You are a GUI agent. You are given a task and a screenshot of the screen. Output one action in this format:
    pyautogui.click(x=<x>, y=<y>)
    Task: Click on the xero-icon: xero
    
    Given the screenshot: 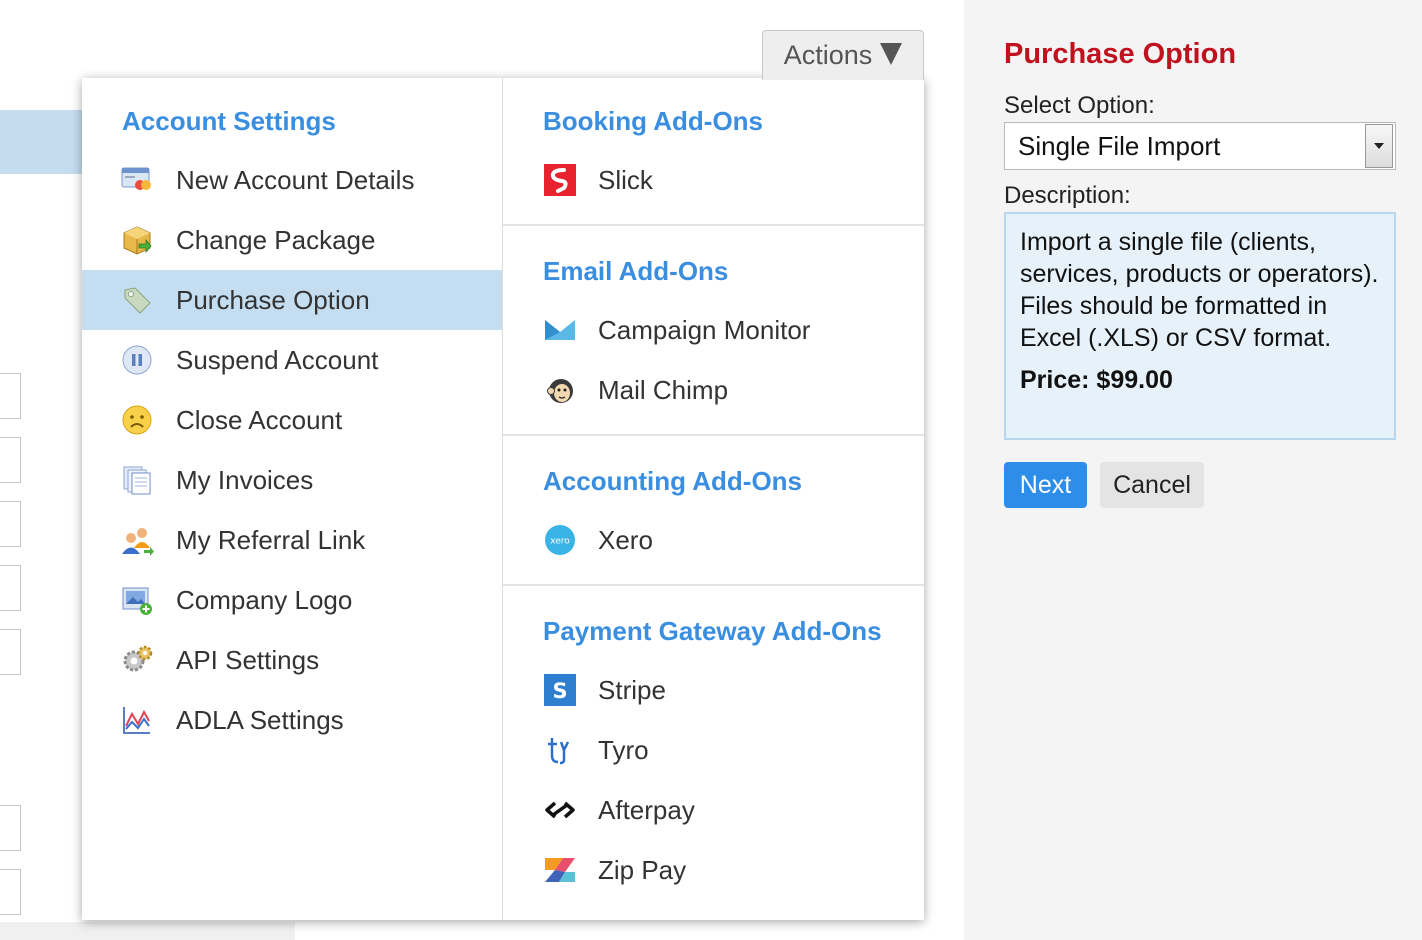 What is the action you would take?
    pyautogui.click(x=560, y=540)
    